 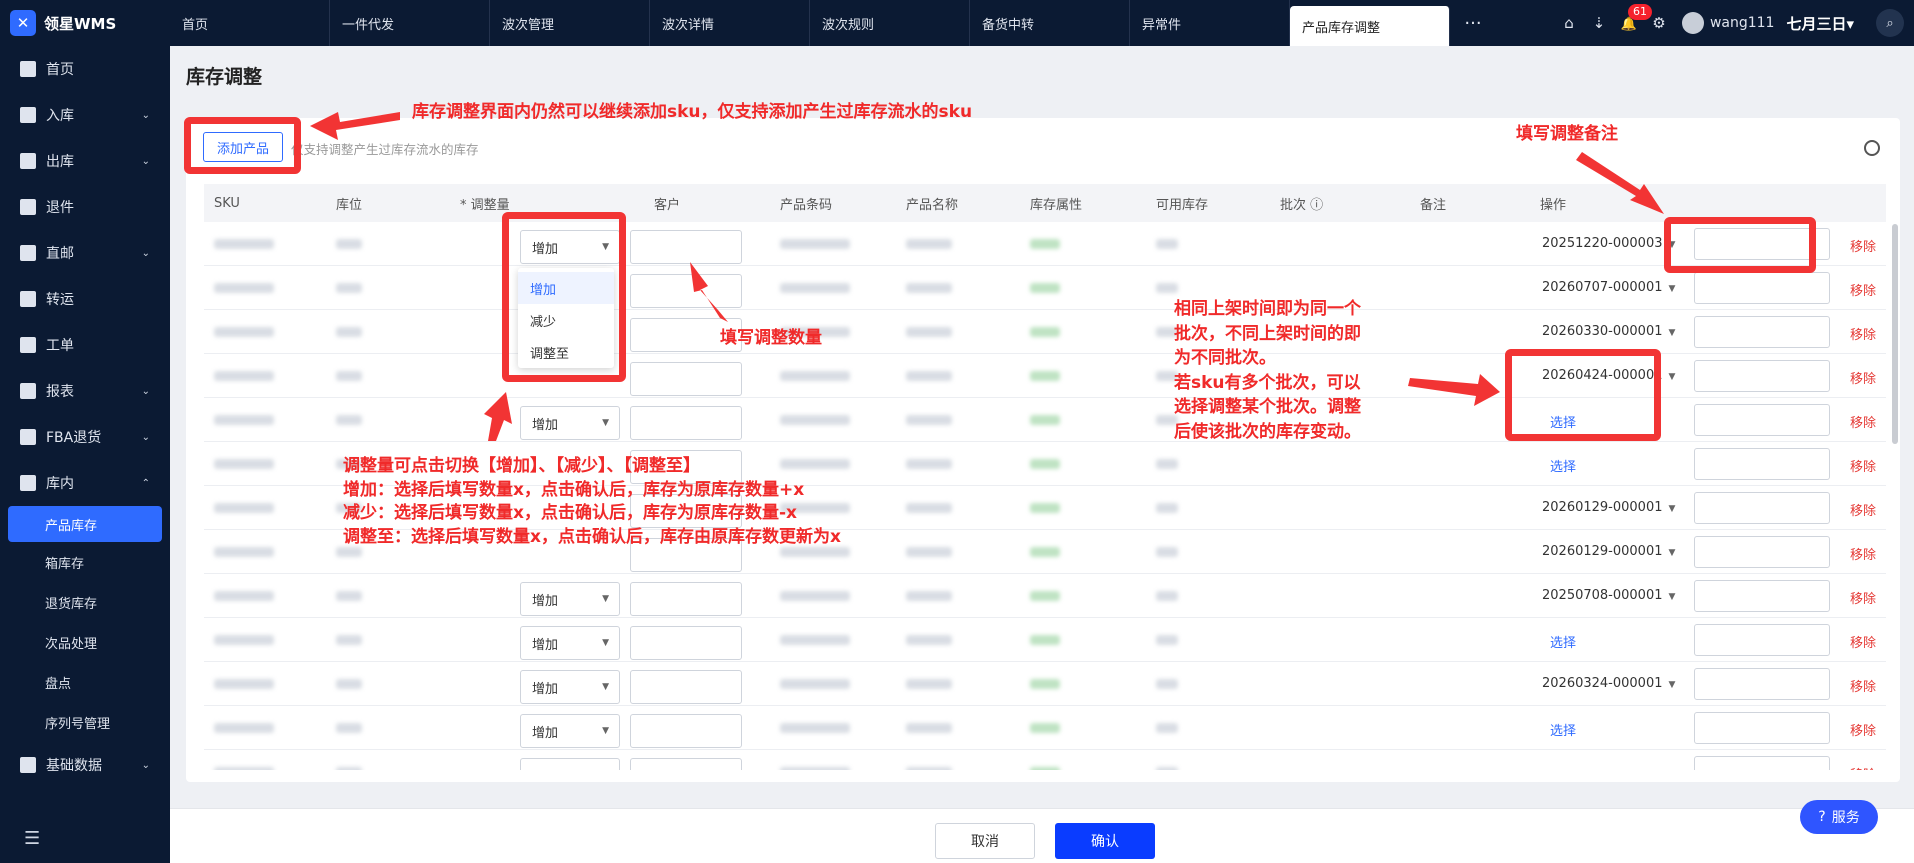 What do you see at coordinates (1608, 287) in the screenshot?
I see `batch-select: 20260707-000001 ▼` at bounding box center [1608, 287].